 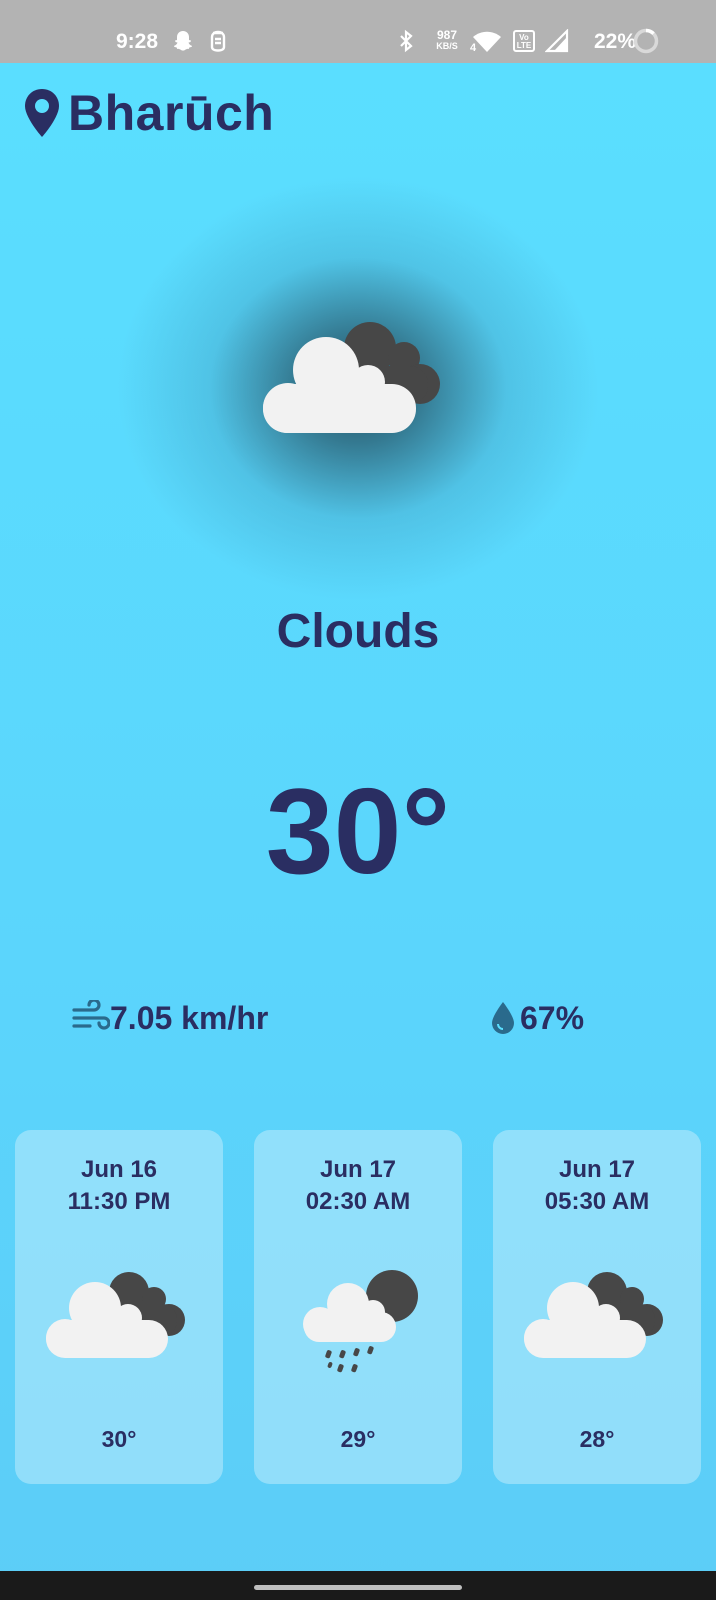 I want to click on battery-ring-icon, so click(x=646, y=41).